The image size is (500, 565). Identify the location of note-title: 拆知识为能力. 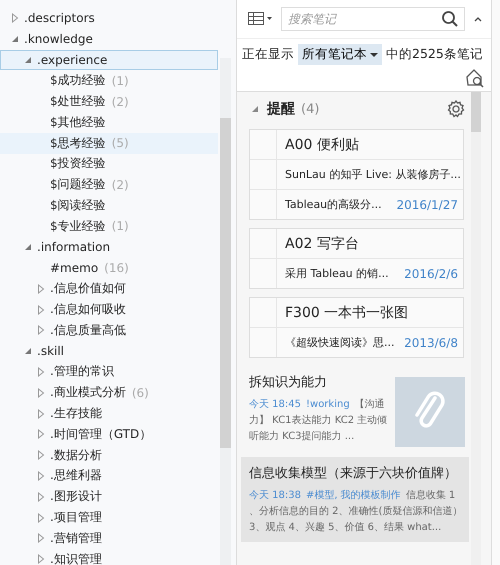
(288, 382).